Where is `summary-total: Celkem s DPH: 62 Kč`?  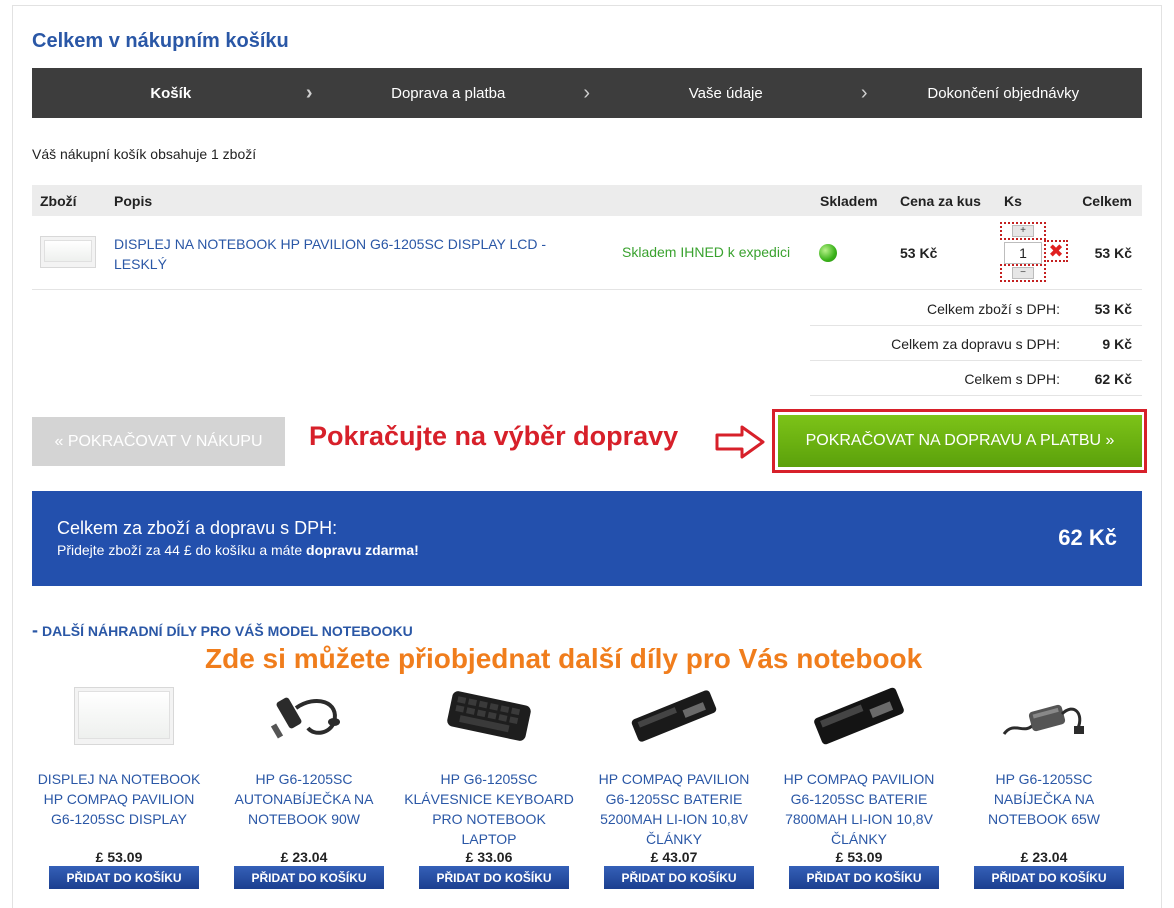 summary-total: Celkem s DPH: 62 Kč is located at coordinates (976, 378).